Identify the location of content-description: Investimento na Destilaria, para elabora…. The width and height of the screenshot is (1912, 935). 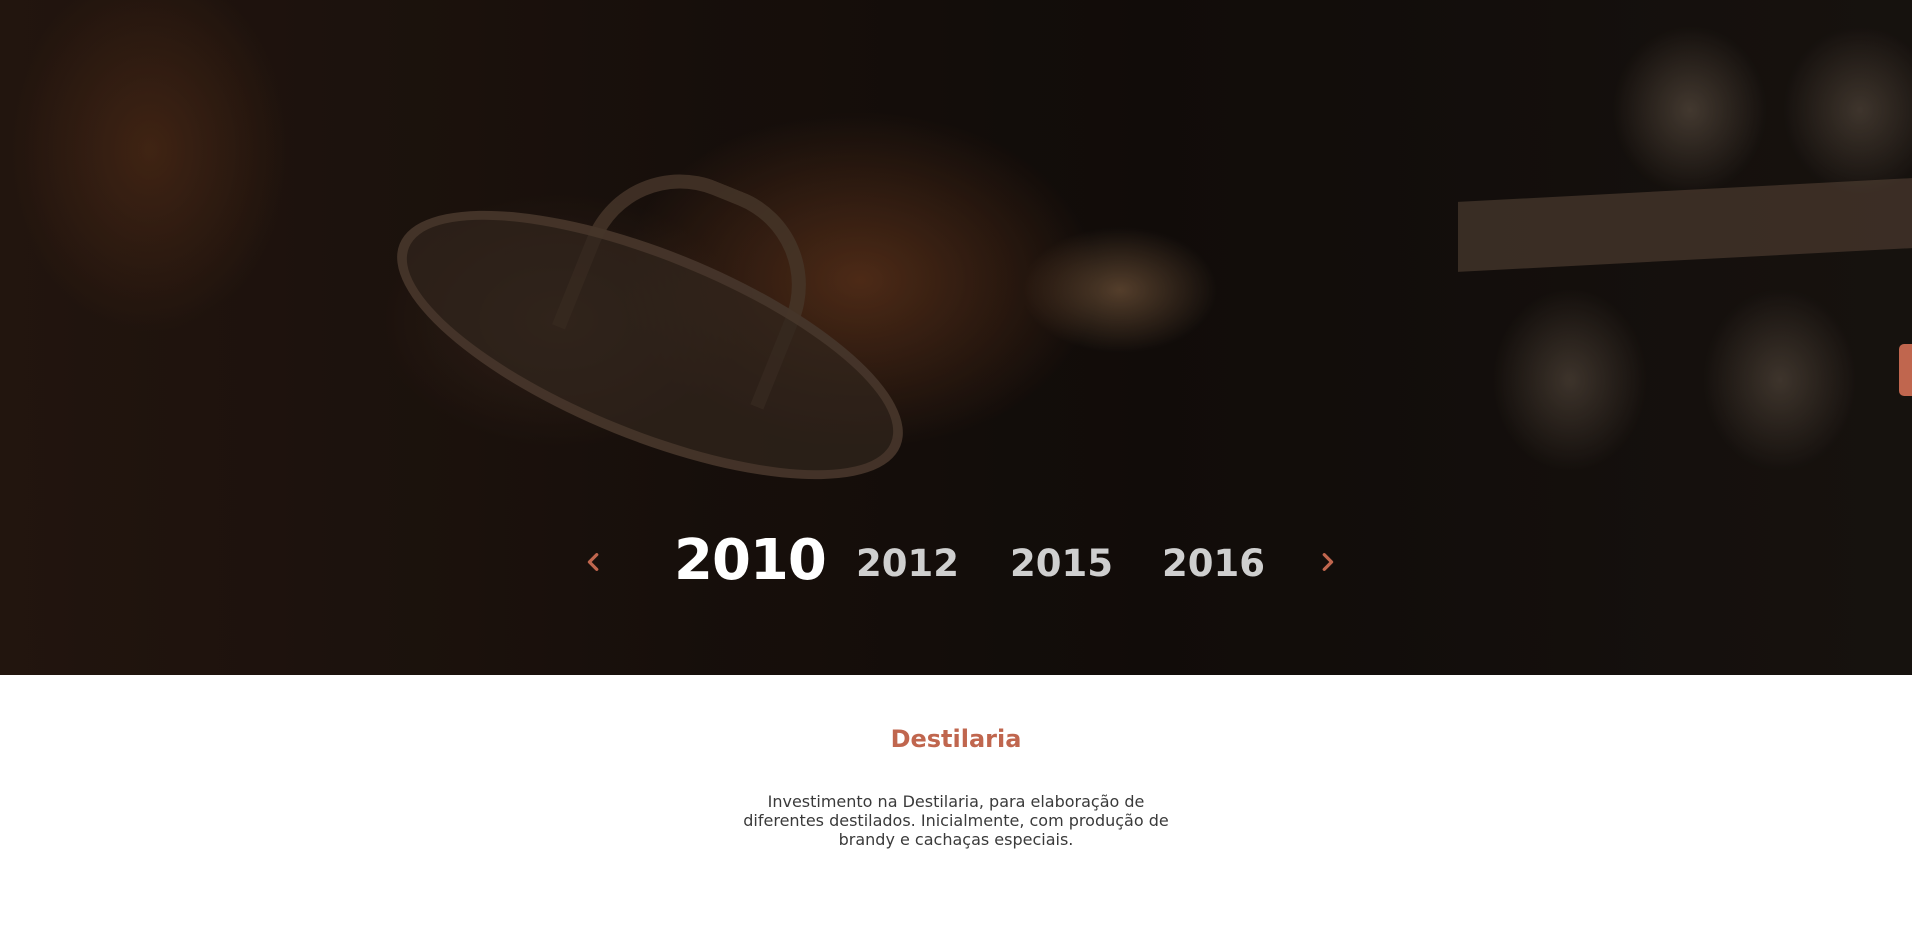
(956, 820).